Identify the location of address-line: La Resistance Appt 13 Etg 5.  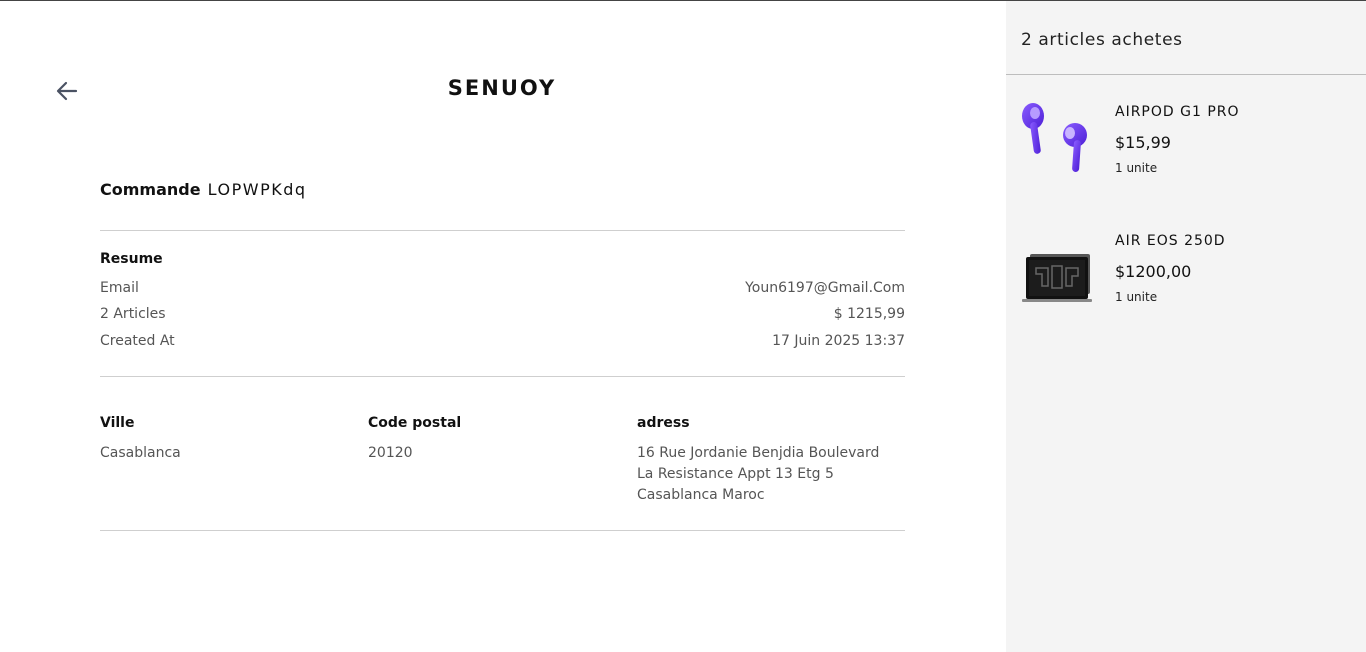
(735, 474).